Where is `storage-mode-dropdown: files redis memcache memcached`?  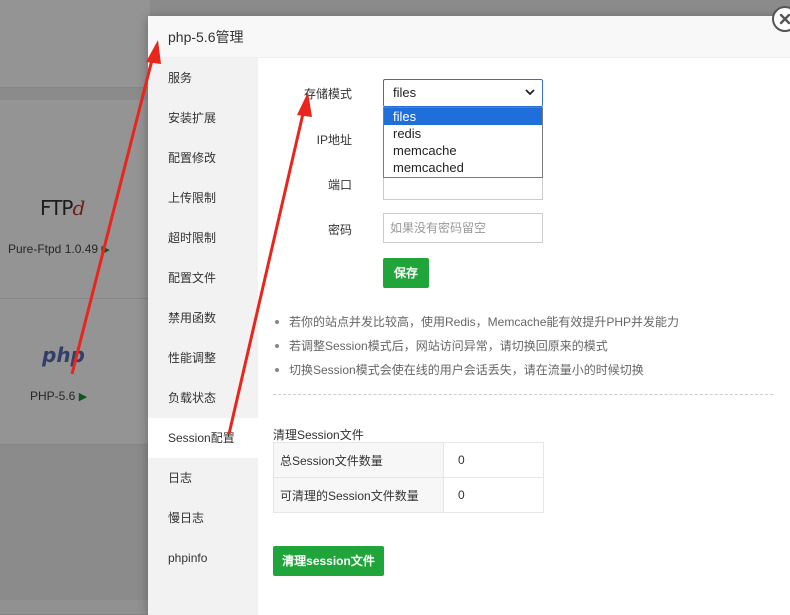 storage-mode-dropdown: files redis memcache memcached is located at coordinates (463, 142).